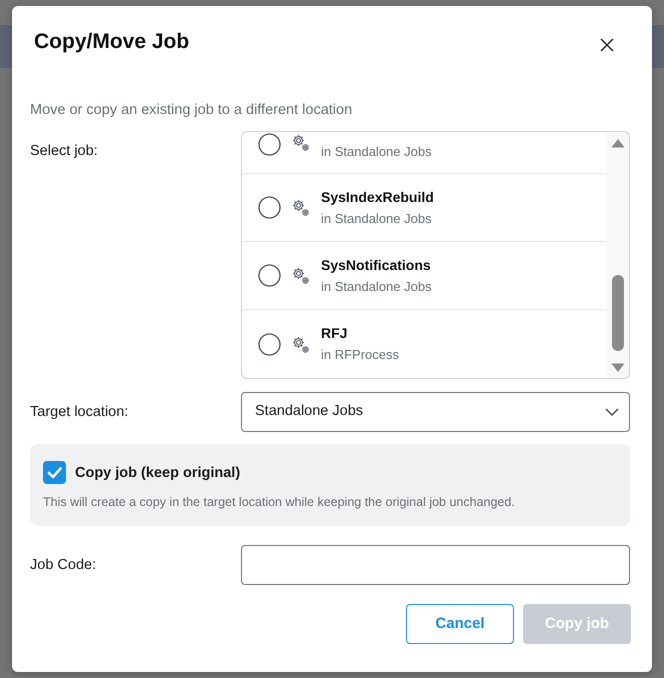 This screenshot has height=678, width=664. Describe the element at coordinates (112, 42) in the screenshot. I see `dialog-title: Copy/Move Job` at that location.